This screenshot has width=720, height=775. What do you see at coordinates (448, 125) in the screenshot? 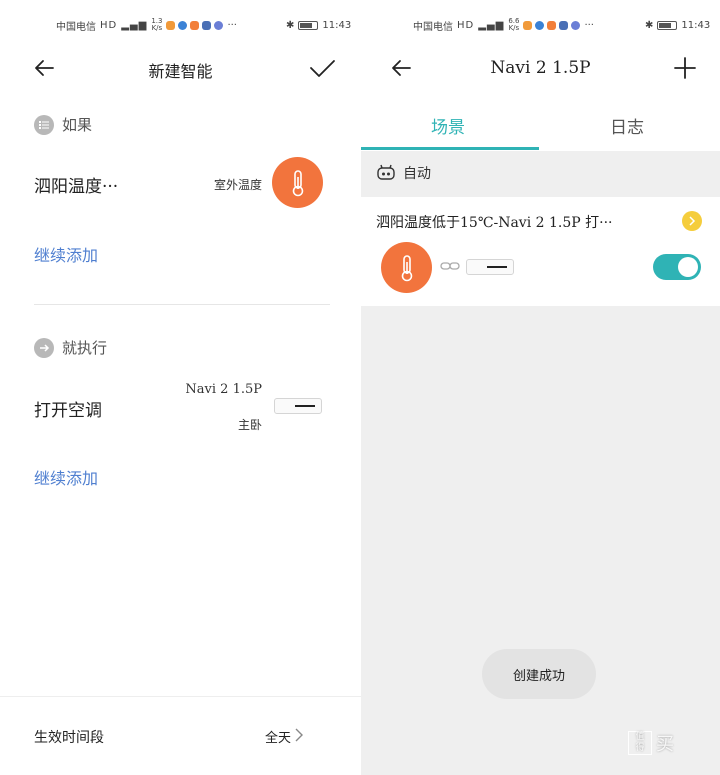
I see `tab-scenes: 场景` at bounding box center [448, 125].